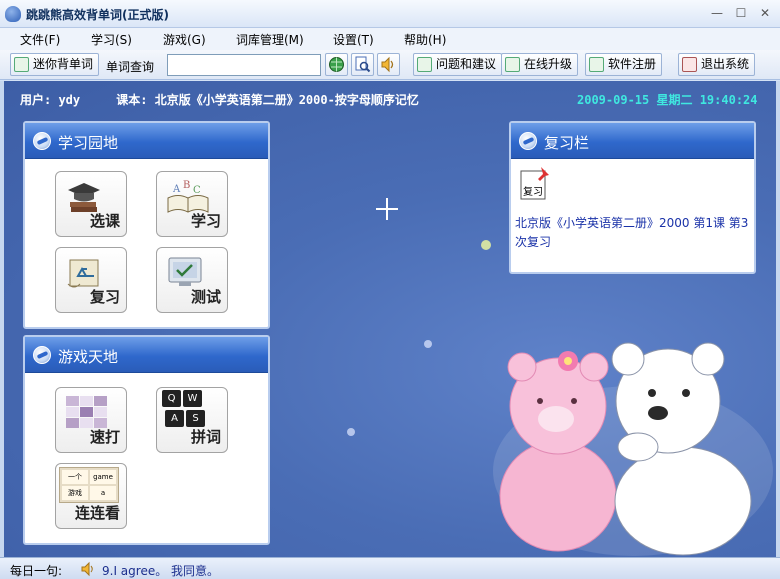 Image resolution: width=780 pixels, height=579 pixels. I want to click on spell-word-tile: Q W A S 拼词, so click(192, 420).